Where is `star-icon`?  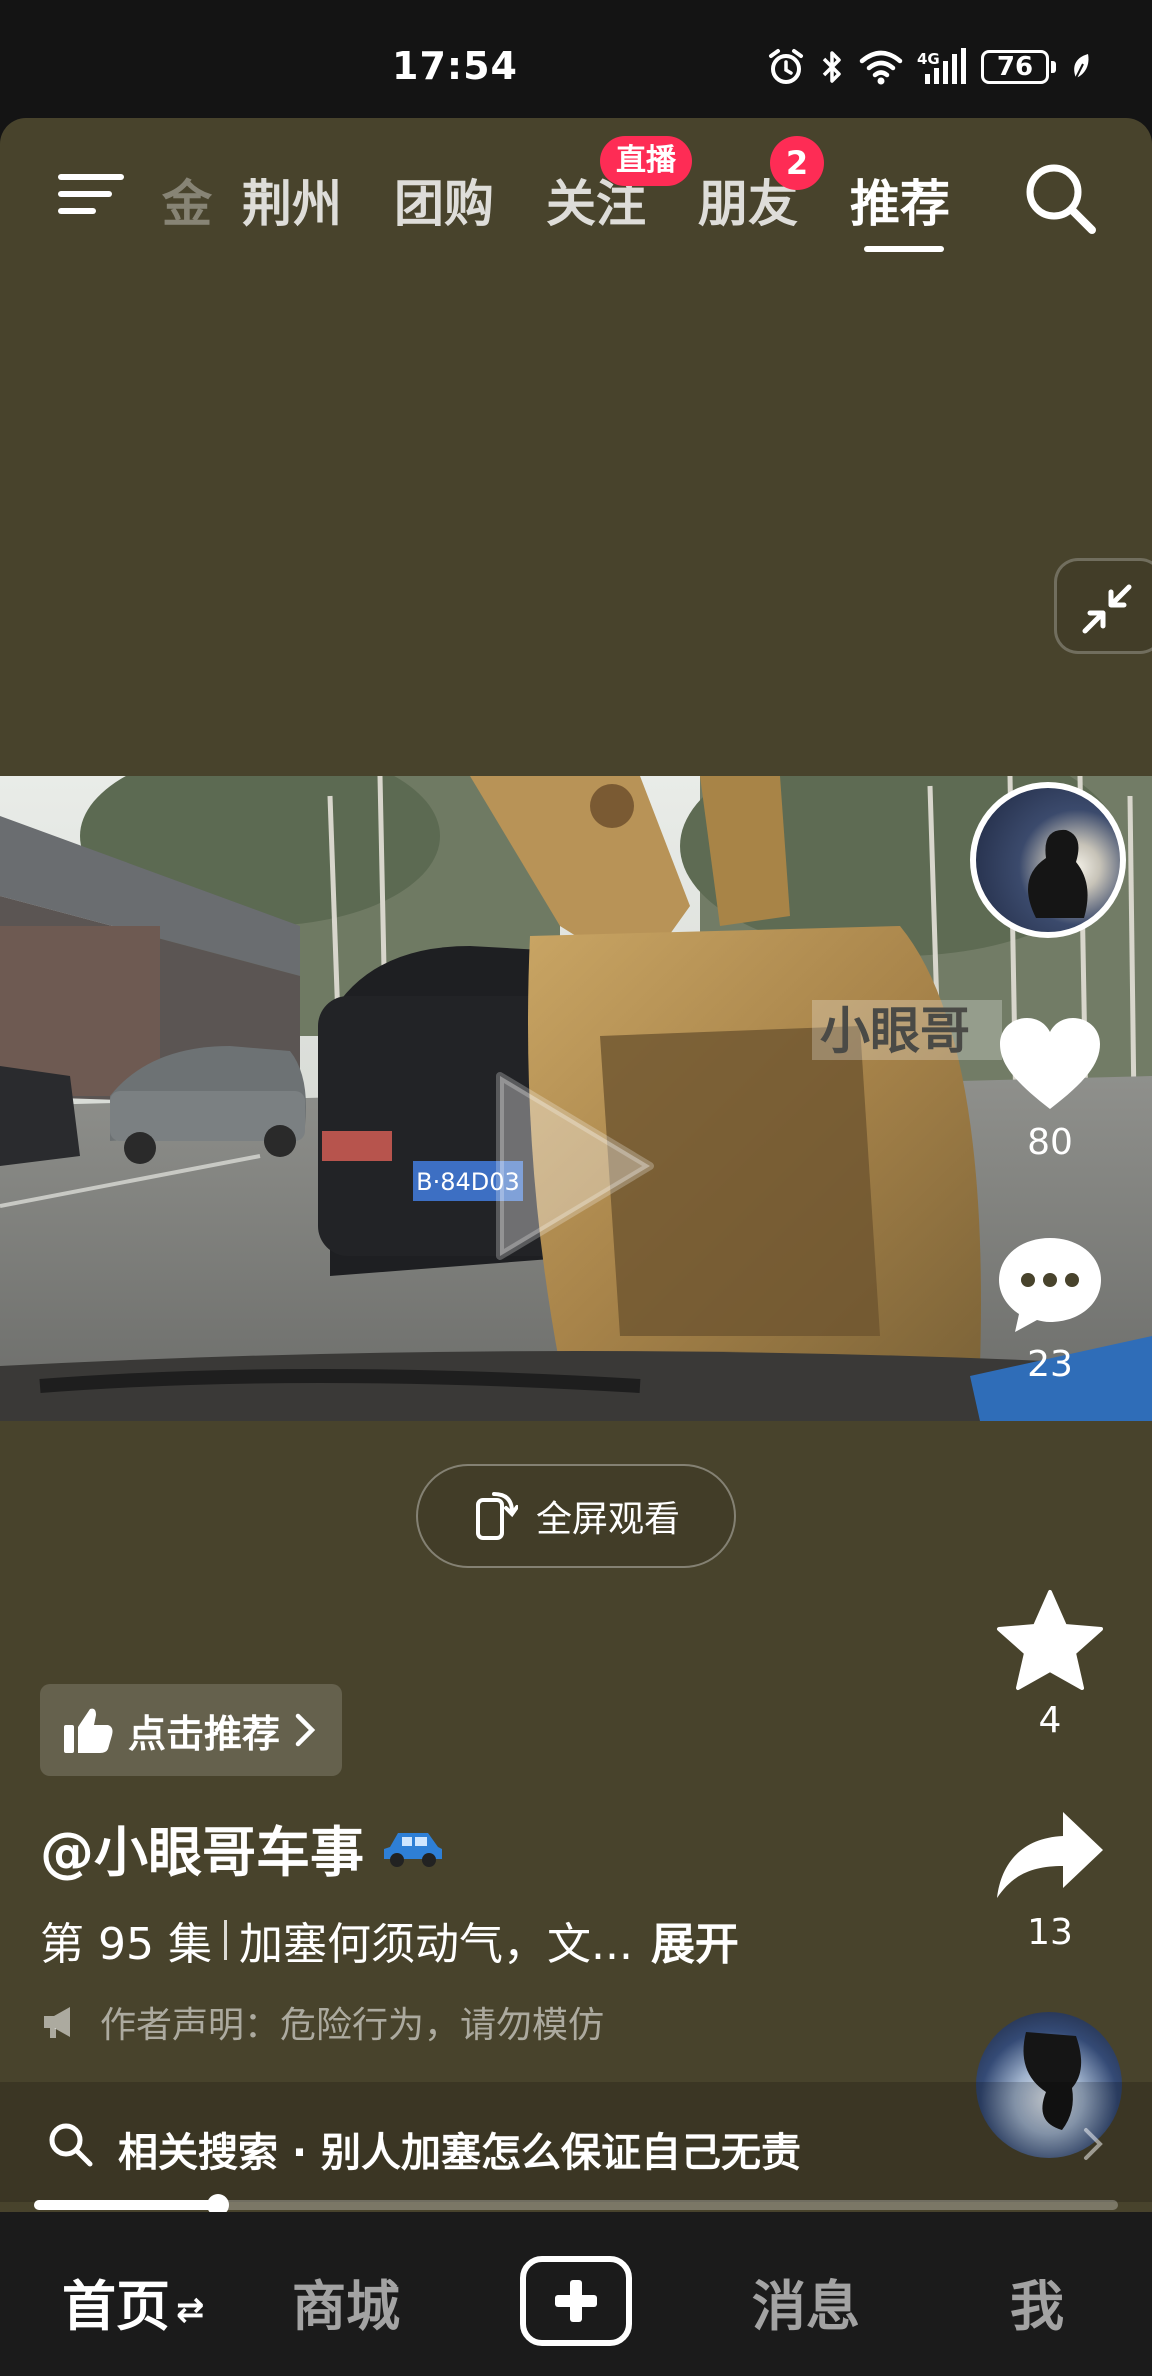
star-icon is located at coordinates (1050, 1640).